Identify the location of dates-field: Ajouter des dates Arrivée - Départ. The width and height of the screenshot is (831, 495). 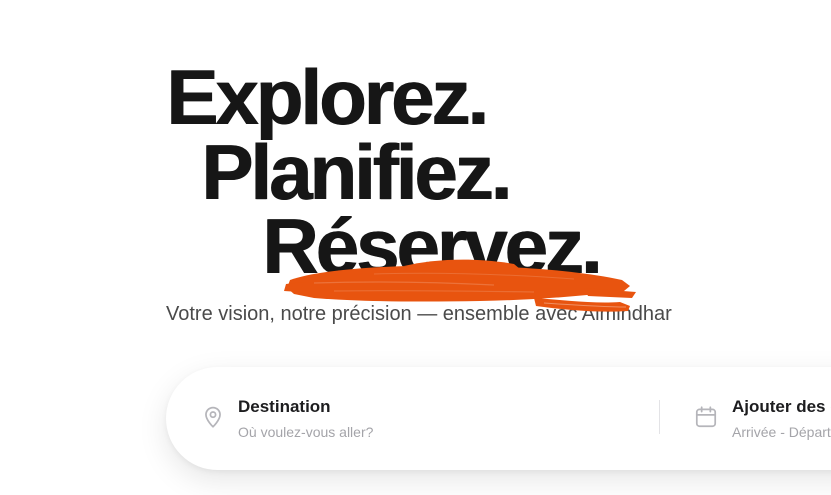
(756, 418).